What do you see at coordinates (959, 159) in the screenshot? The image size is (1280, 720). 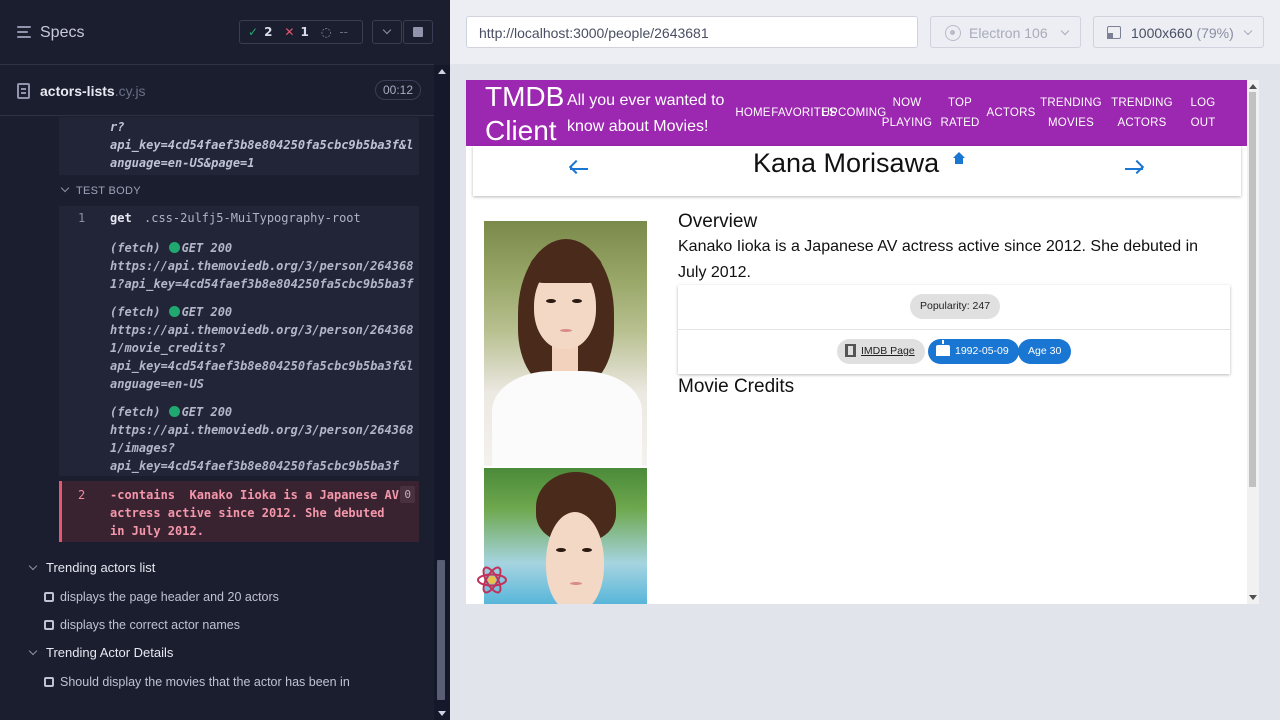 I see `home-icon` at bounding box center [959, 159].